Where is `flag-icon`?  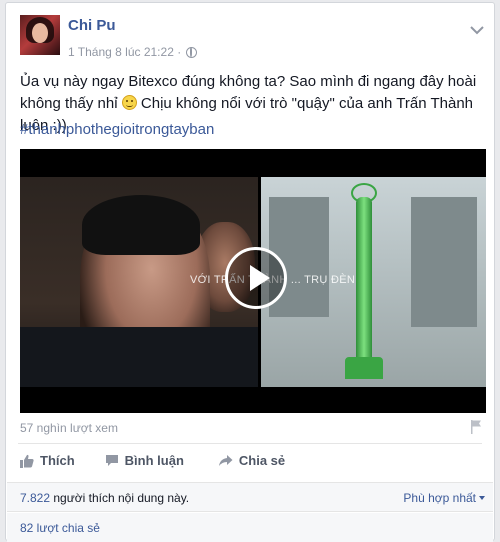 flag-icon is located at coordinates (476, 427).